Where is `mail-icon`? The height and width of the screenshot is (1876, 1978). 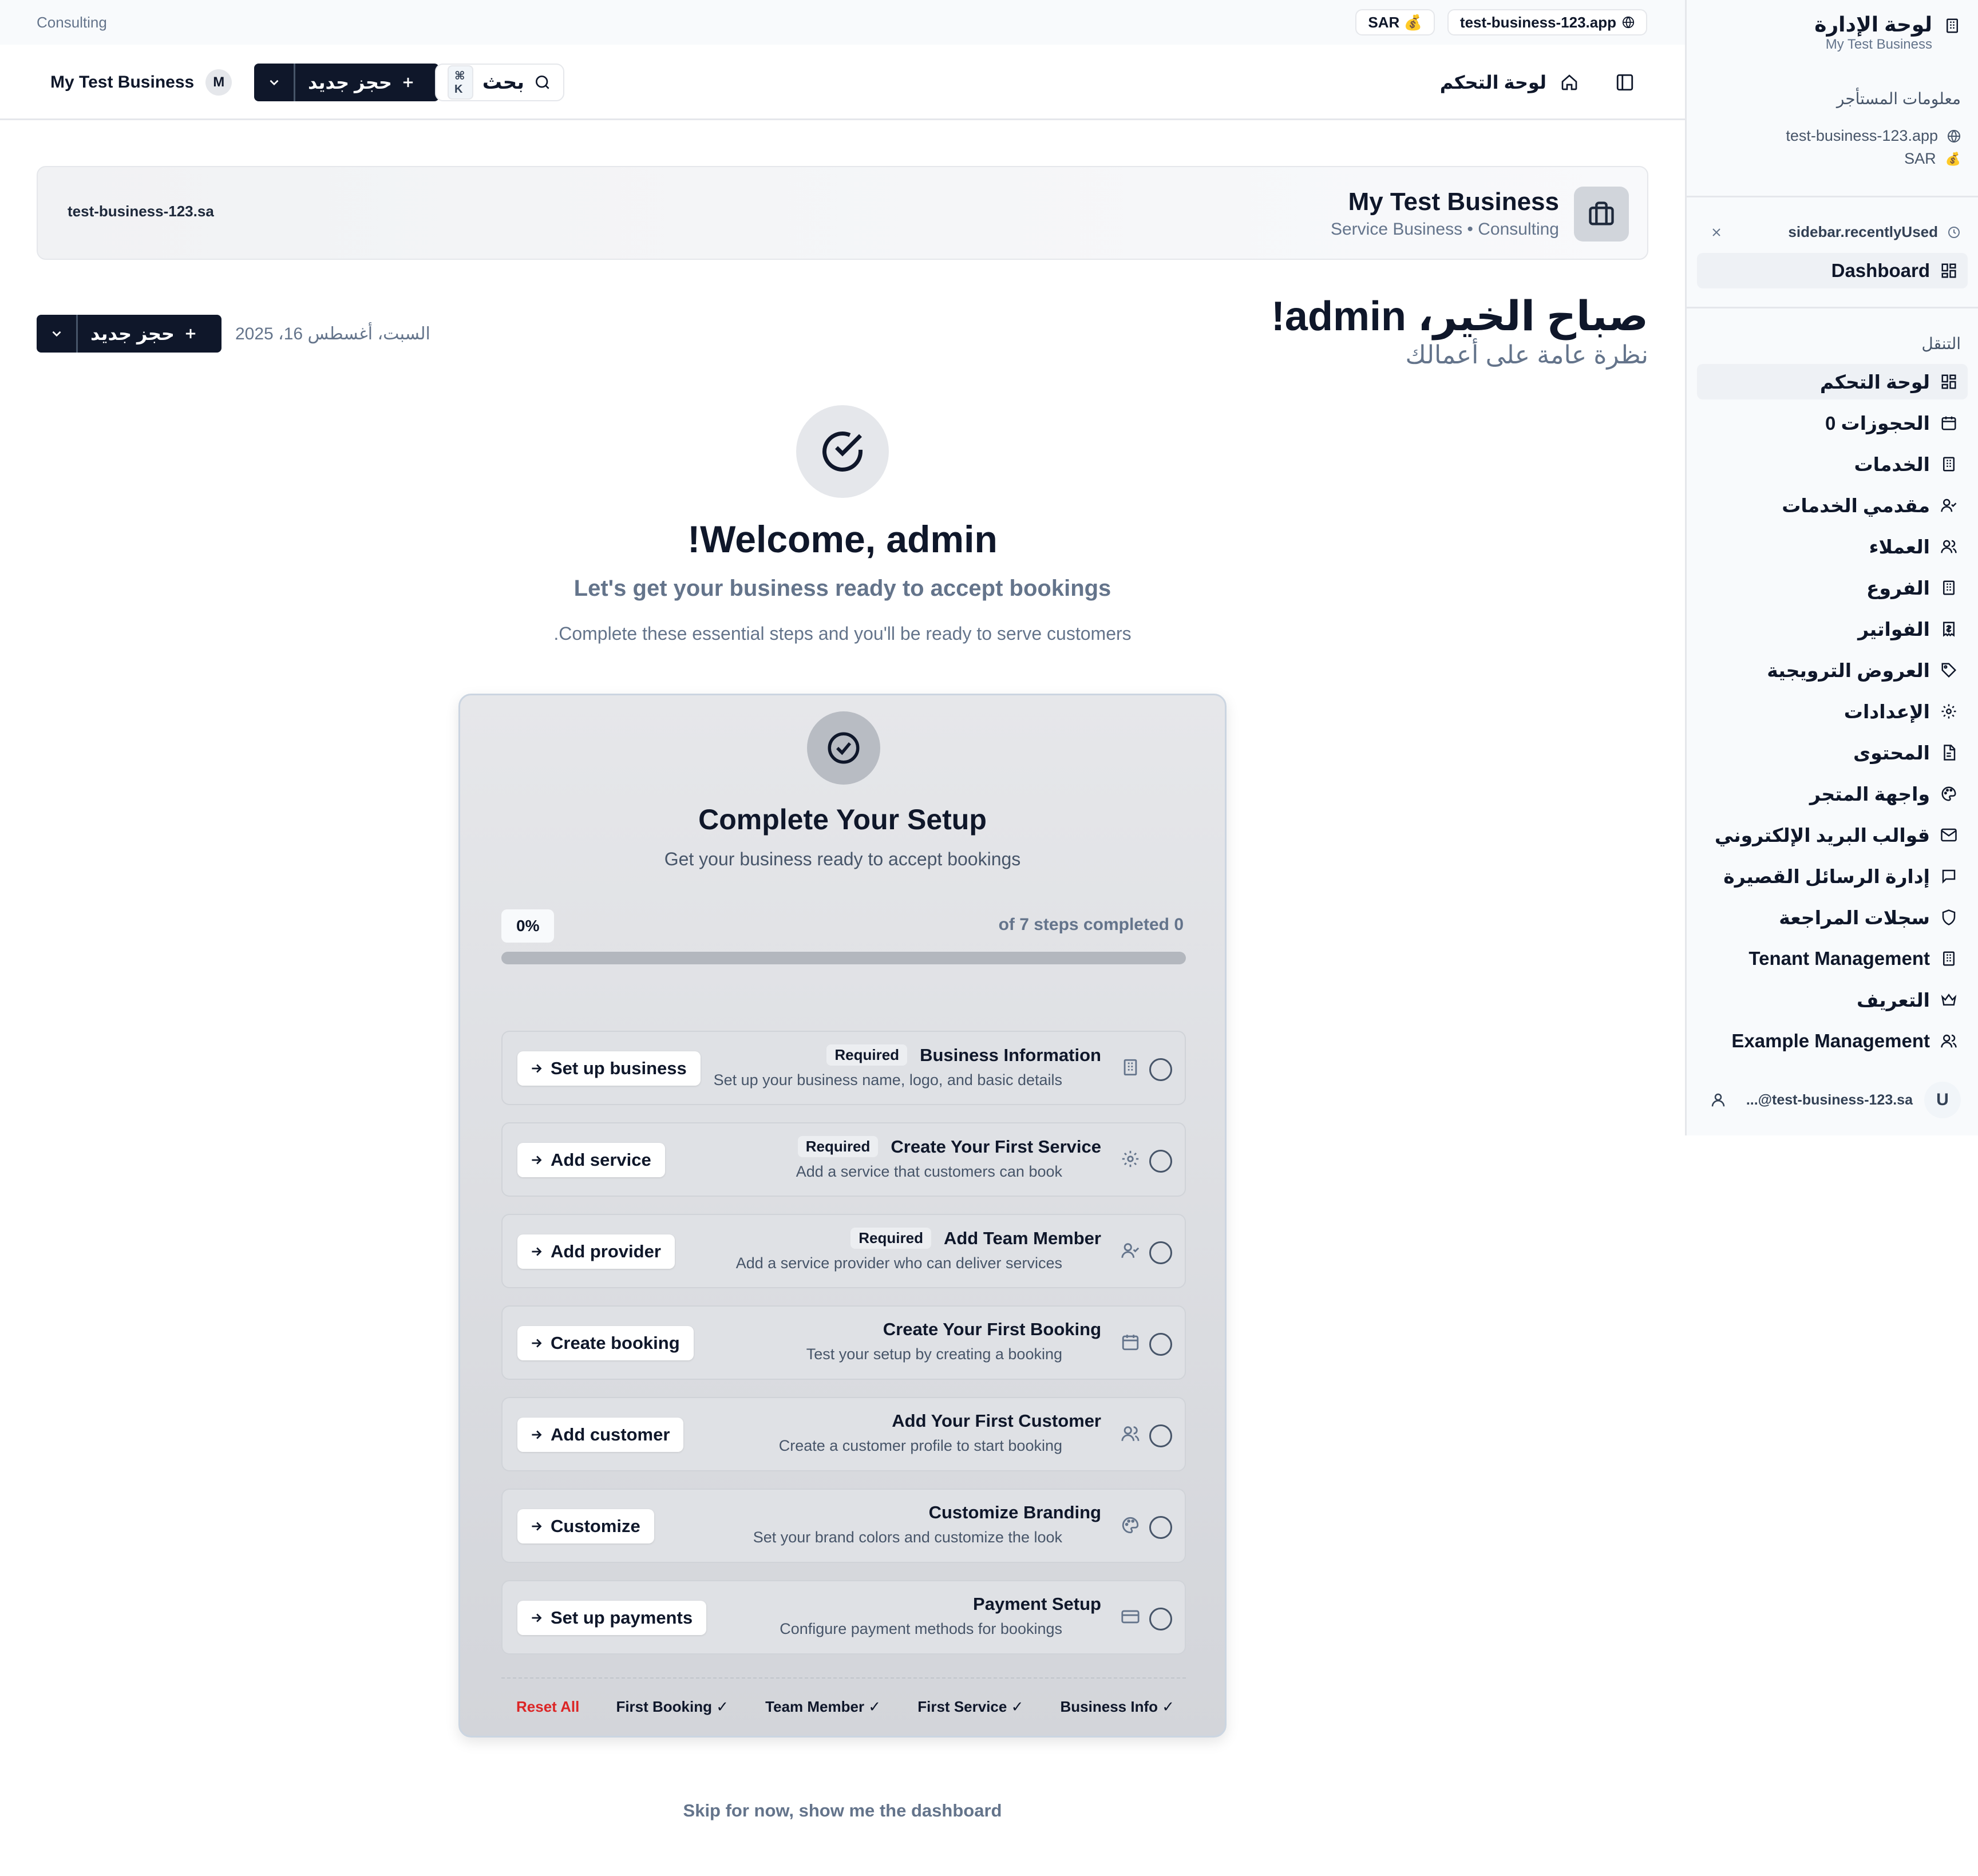
mail-icon is located at coordinates (1948, 835).